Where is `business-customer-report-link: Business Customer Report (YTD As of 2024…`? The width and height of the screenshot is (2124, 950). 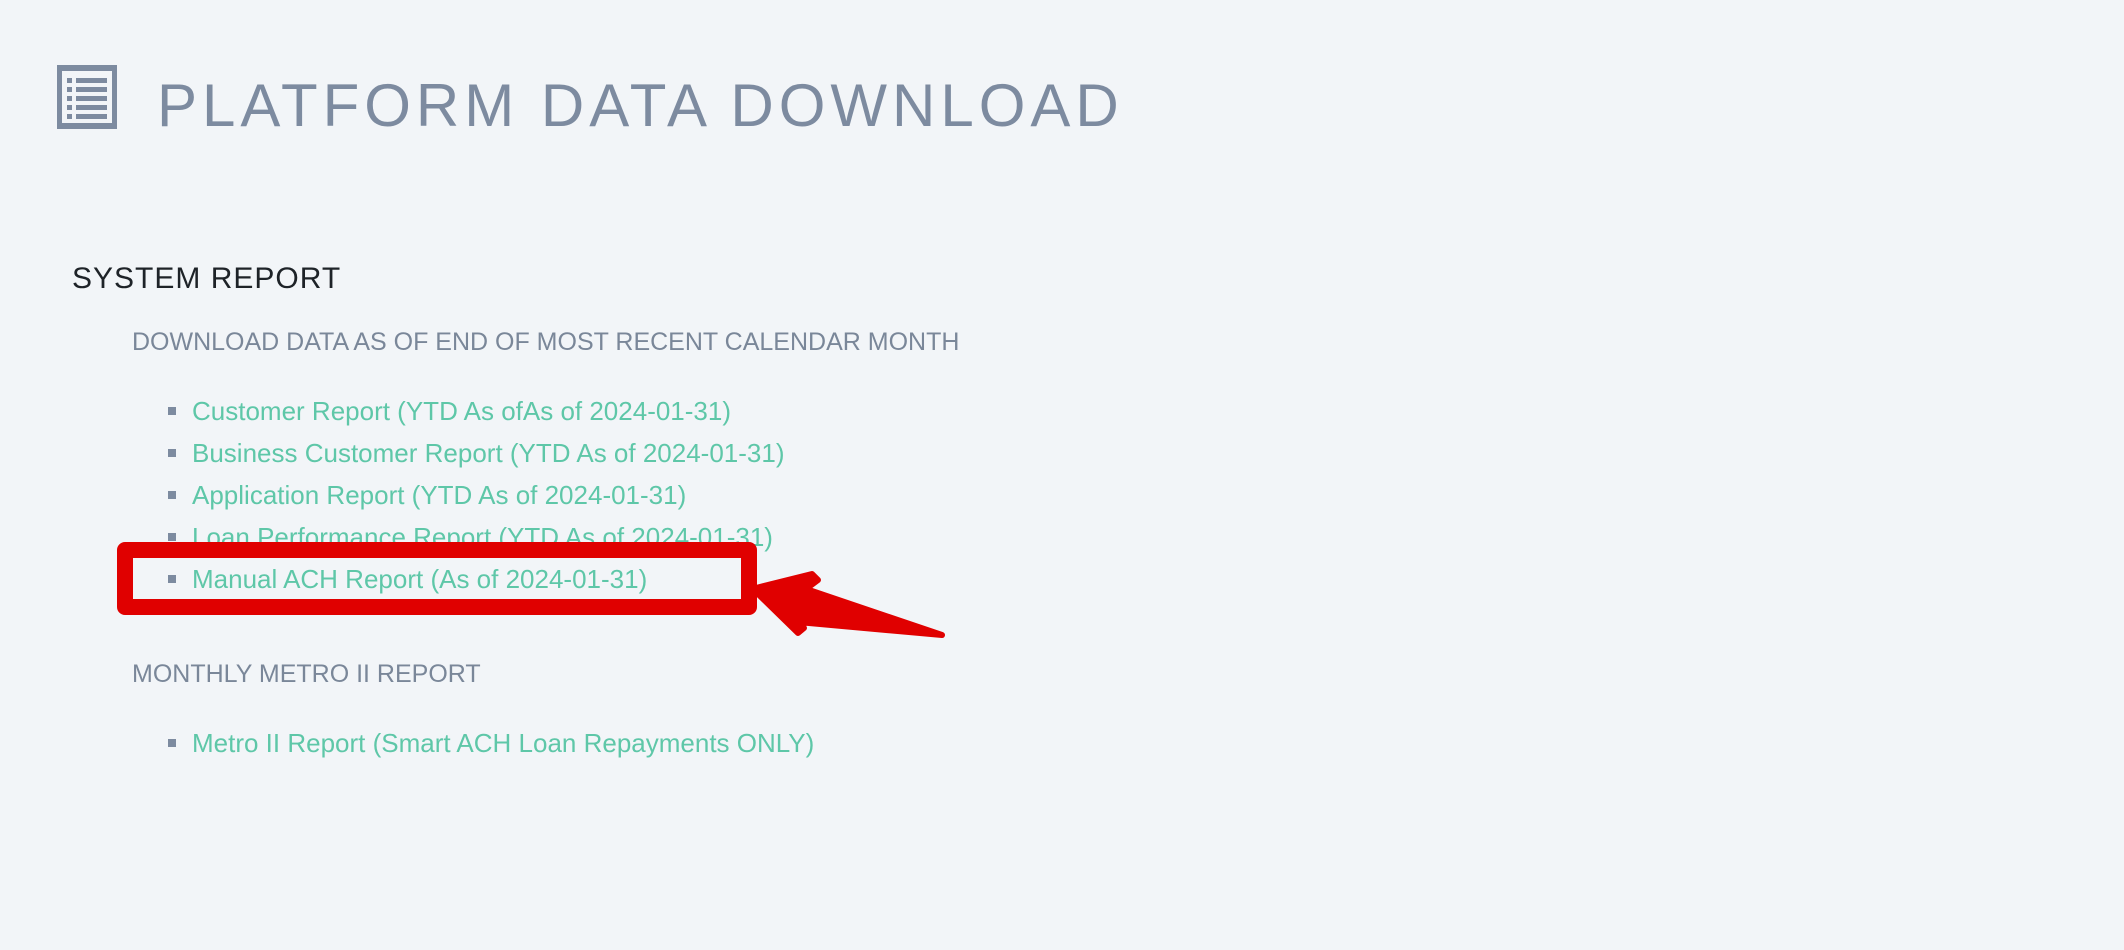 business-customer-report-link: Business Customer Report (YTD As of 2024… is located at coordinates (488, 453).